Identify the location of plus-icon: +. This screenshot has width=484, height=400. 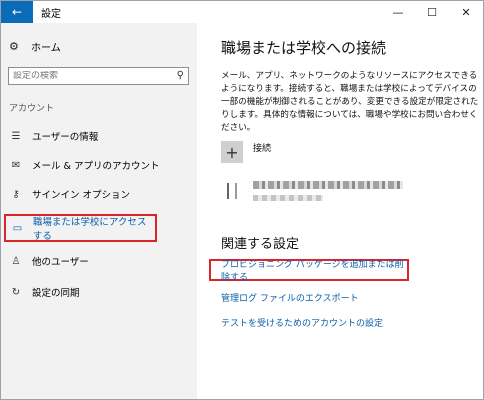
(232, 152).